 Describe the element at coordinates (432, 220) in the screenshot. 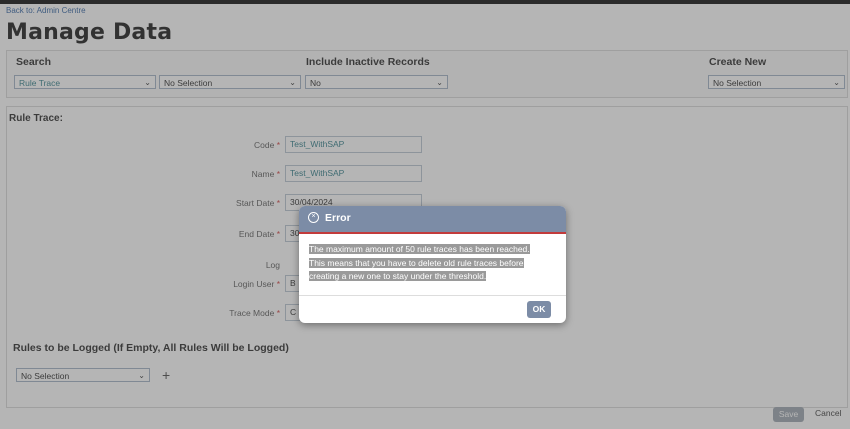

I see `dialog-header: × Error` at that location.